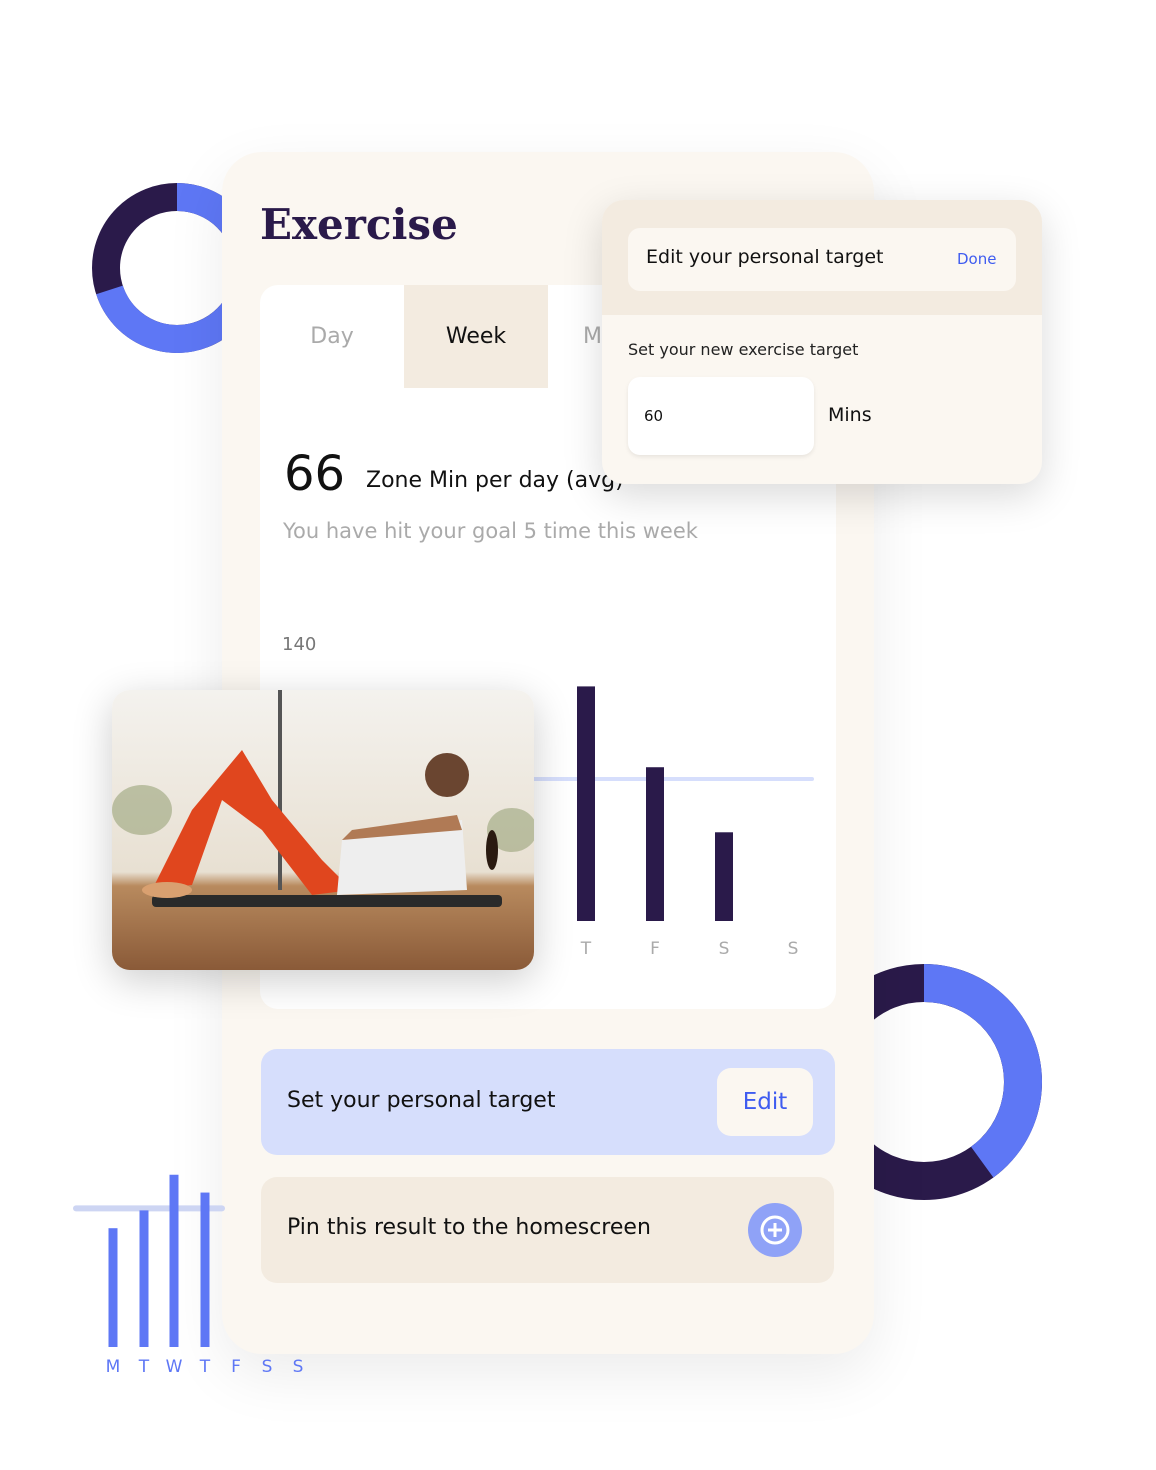  I want to click on avg-unit: Zone Min per day (avg), so click(495, 480).